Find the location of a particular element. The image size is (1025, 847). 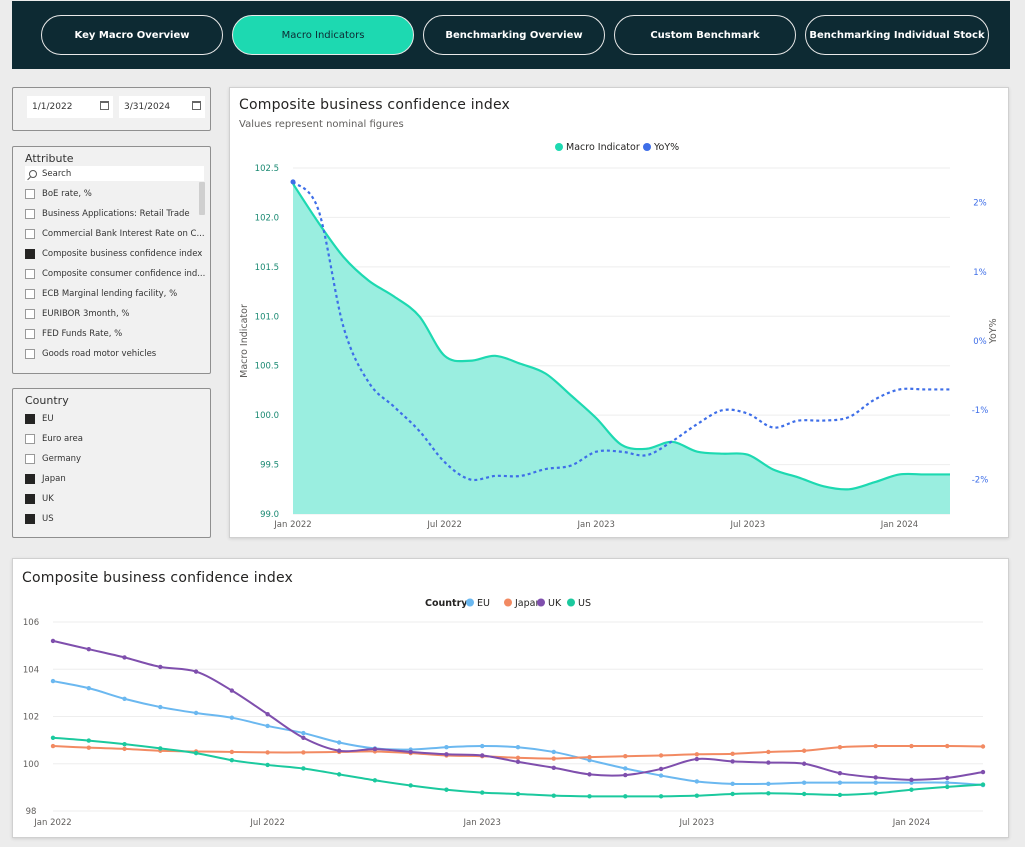

country-item: UK is located at coordinates (39, 499).